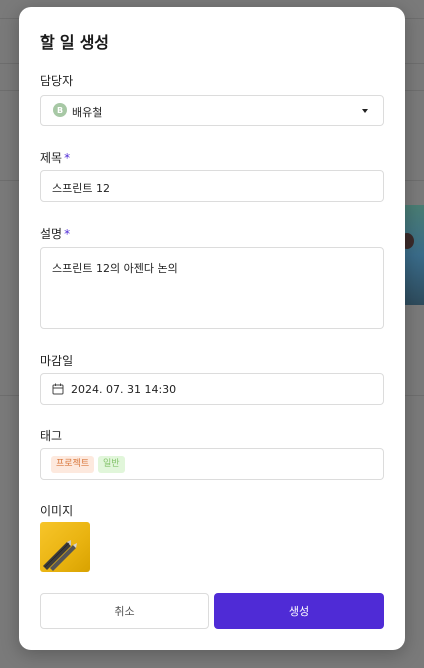 Image resolution: width=424 pixels, height=668 pixels. Describe the element at coordinates (57, 511) in the screenshot. I see `image-label: 이미지` at that location.